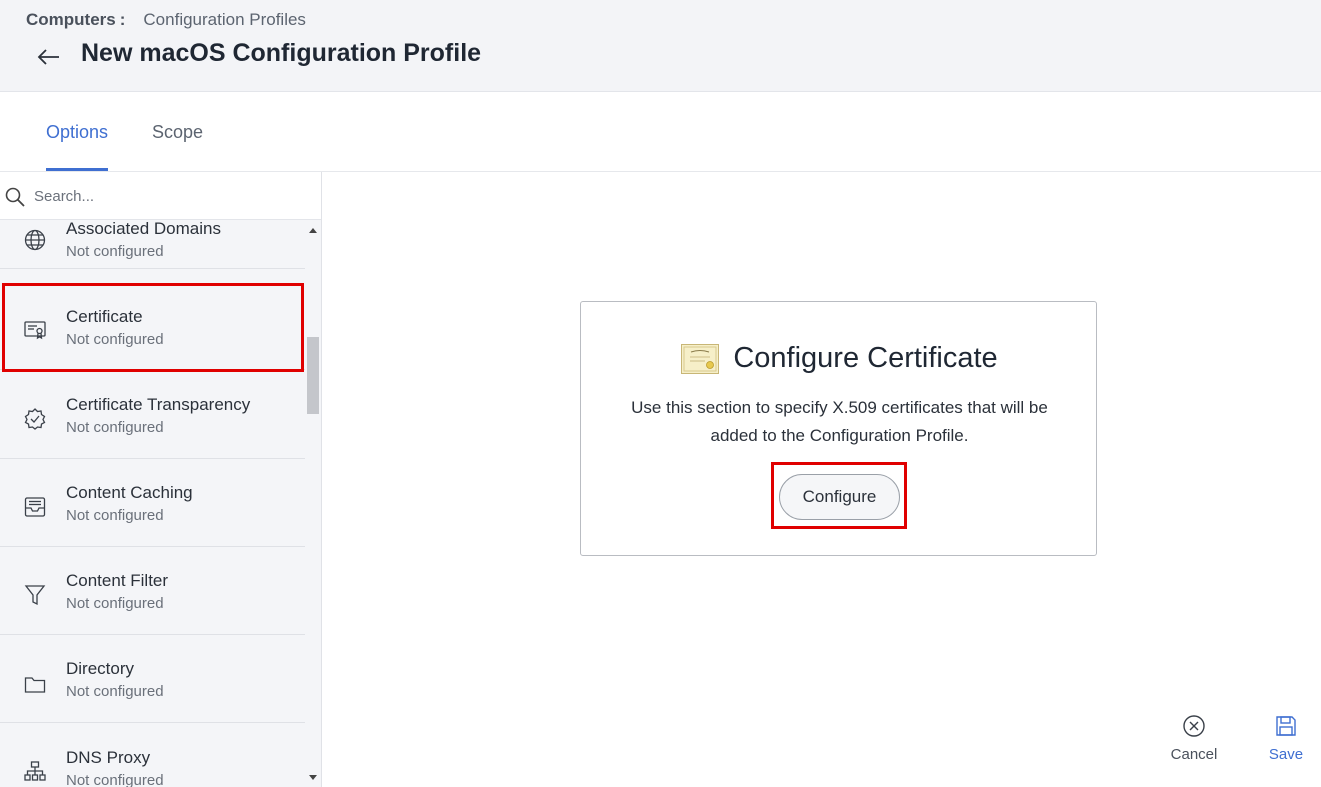 This screenshot has height=787, width=1321. I want to click on list-item-name: Certificate Transparency, so click(158, 404).